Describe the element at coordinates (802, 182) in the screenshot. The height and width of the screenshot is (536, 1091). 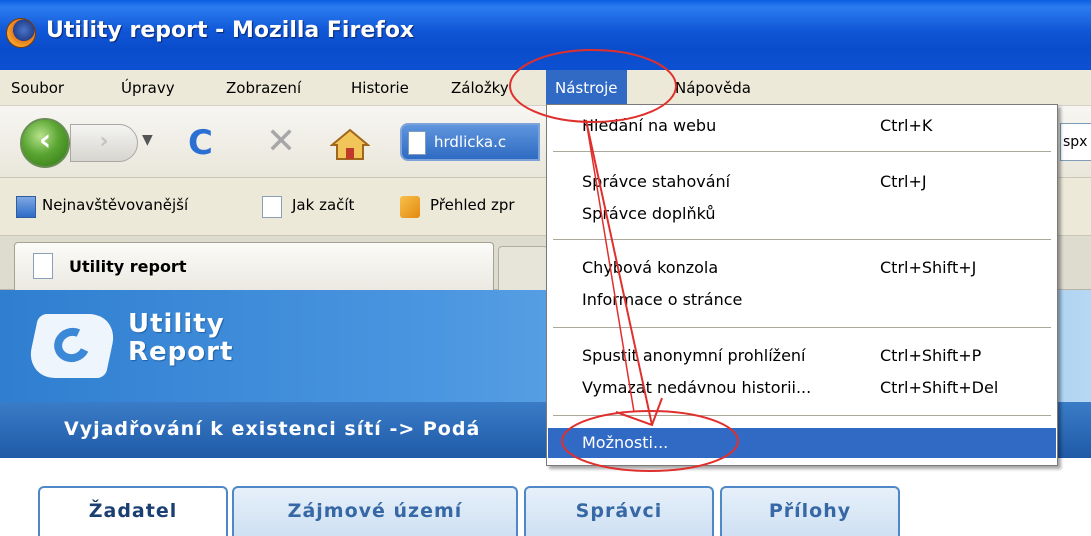
I see `menu-item-downloads: Správce stahování Ctrl+J` at that location.